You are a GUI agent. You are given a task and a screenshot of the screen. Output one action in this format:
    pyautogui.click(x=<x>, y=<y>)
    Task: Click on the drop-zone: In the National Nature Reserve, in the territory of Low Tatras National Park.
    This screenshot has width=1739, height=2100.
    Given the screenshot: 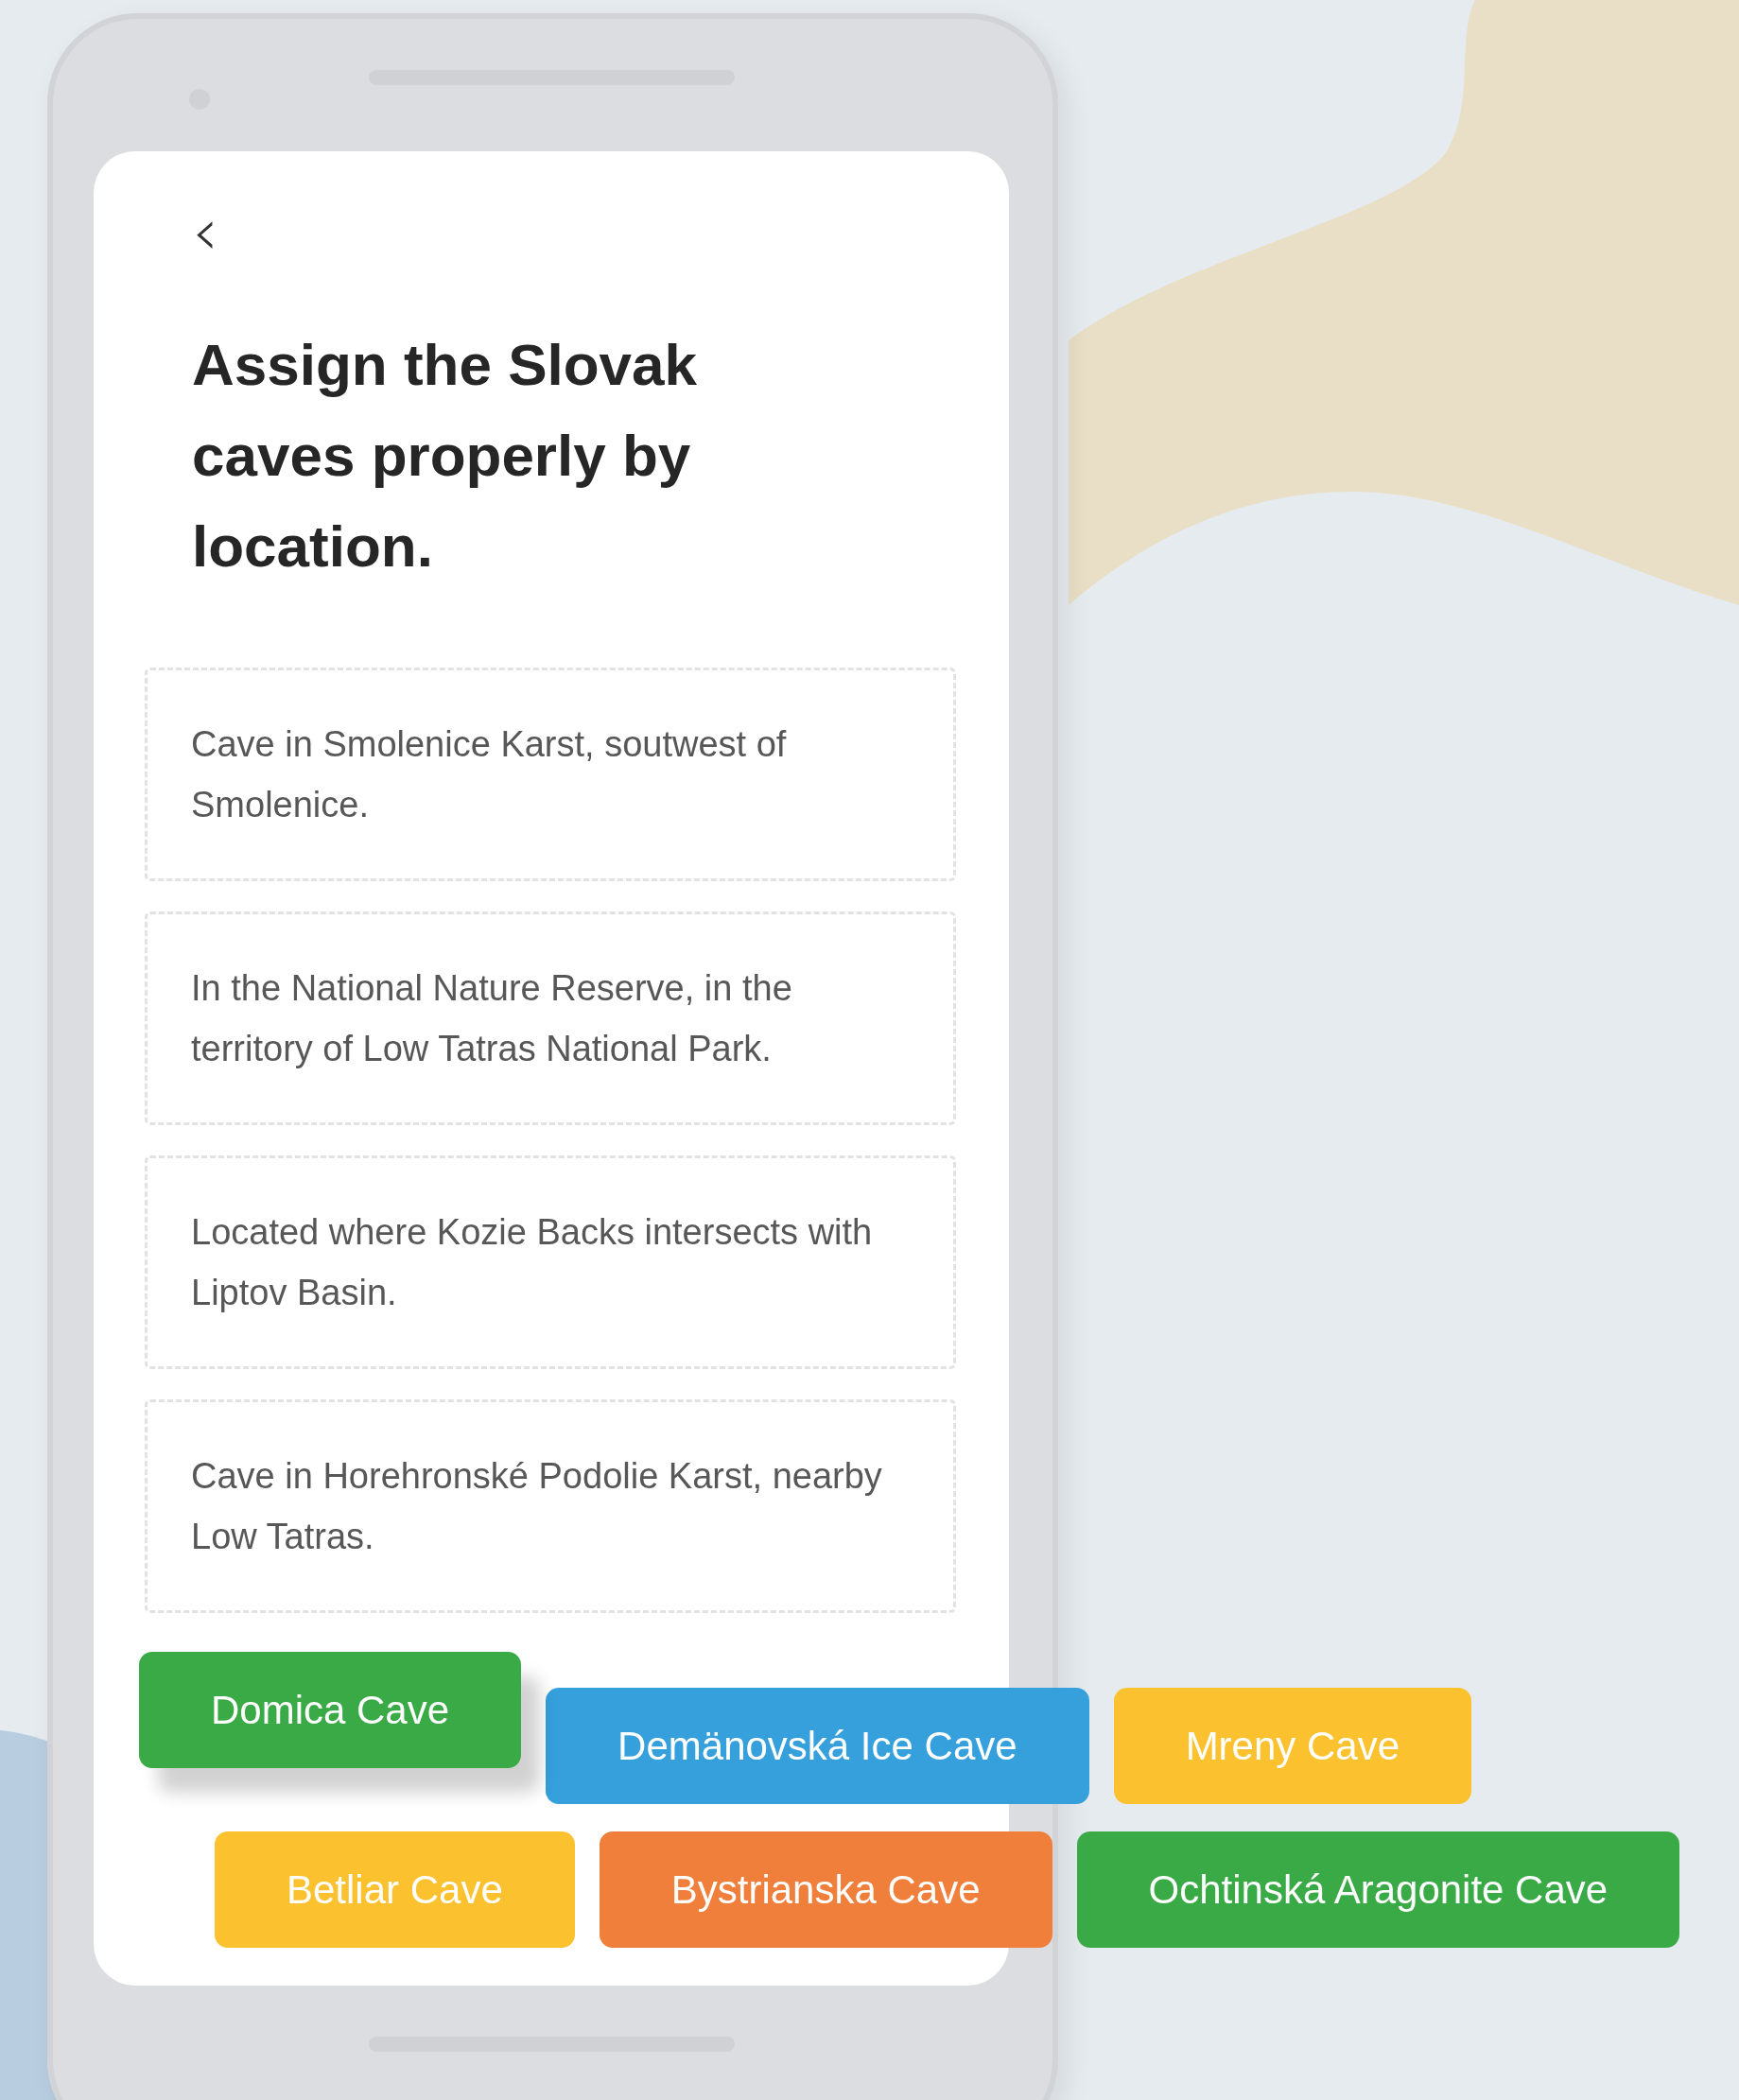 What is the action you would take?
    pyautogui.click(x=551, y=1019)
    